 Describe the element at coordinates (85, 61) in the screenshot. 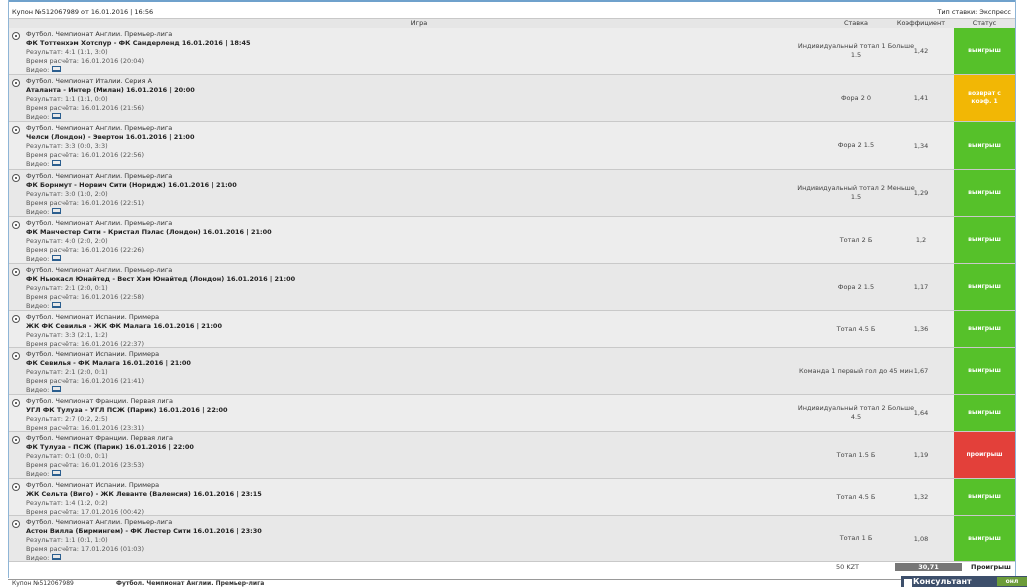

I see `calc-time: Время расчёта: 16.01.2016 (20:04)` at that location.